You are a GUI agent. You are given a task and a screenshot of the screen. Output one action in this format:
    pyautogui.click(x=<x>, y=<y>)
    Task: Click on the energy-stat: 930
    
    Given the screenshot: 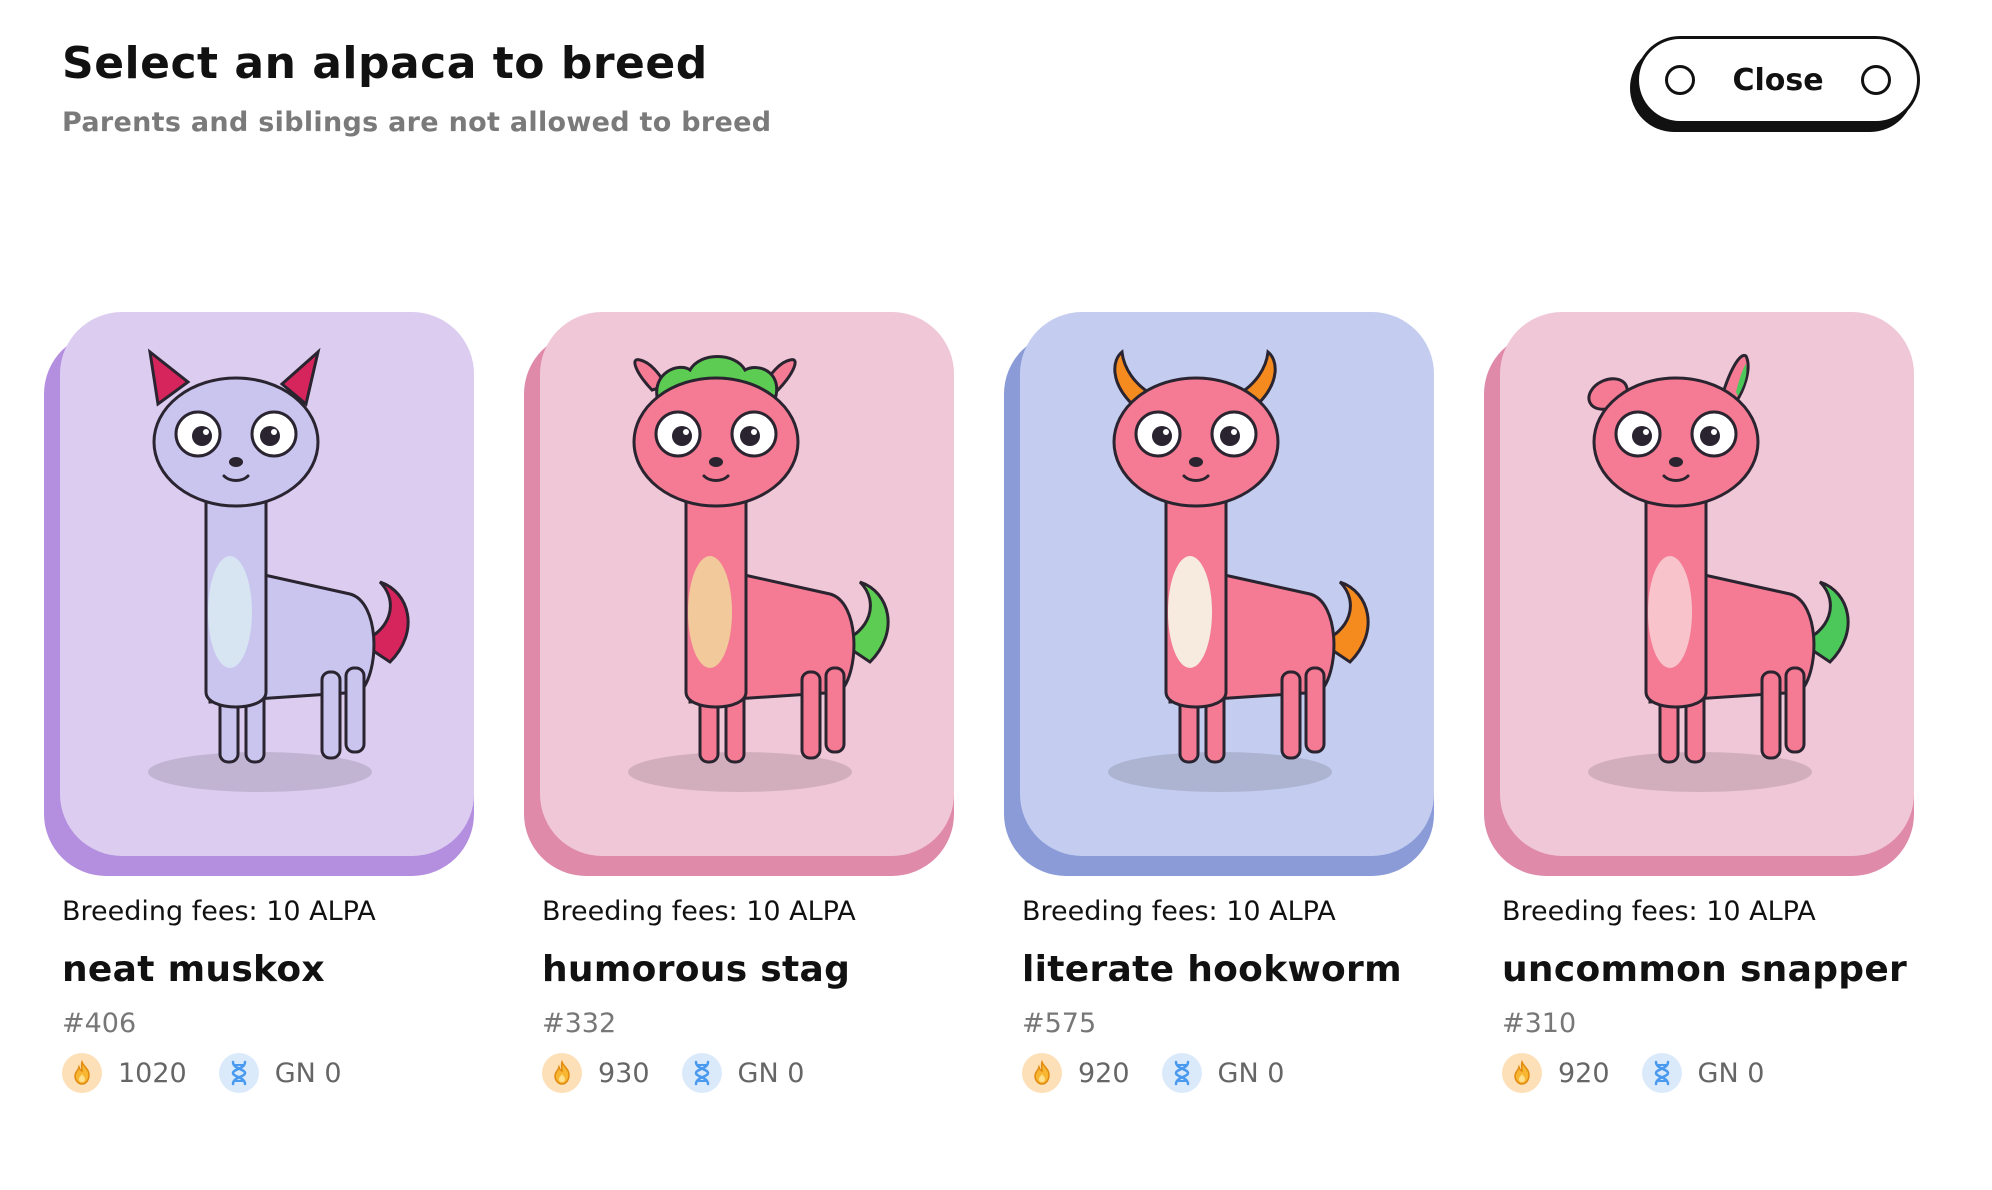 What is the action you would take?
    pyautogui.click(x=596, y=1073)
    